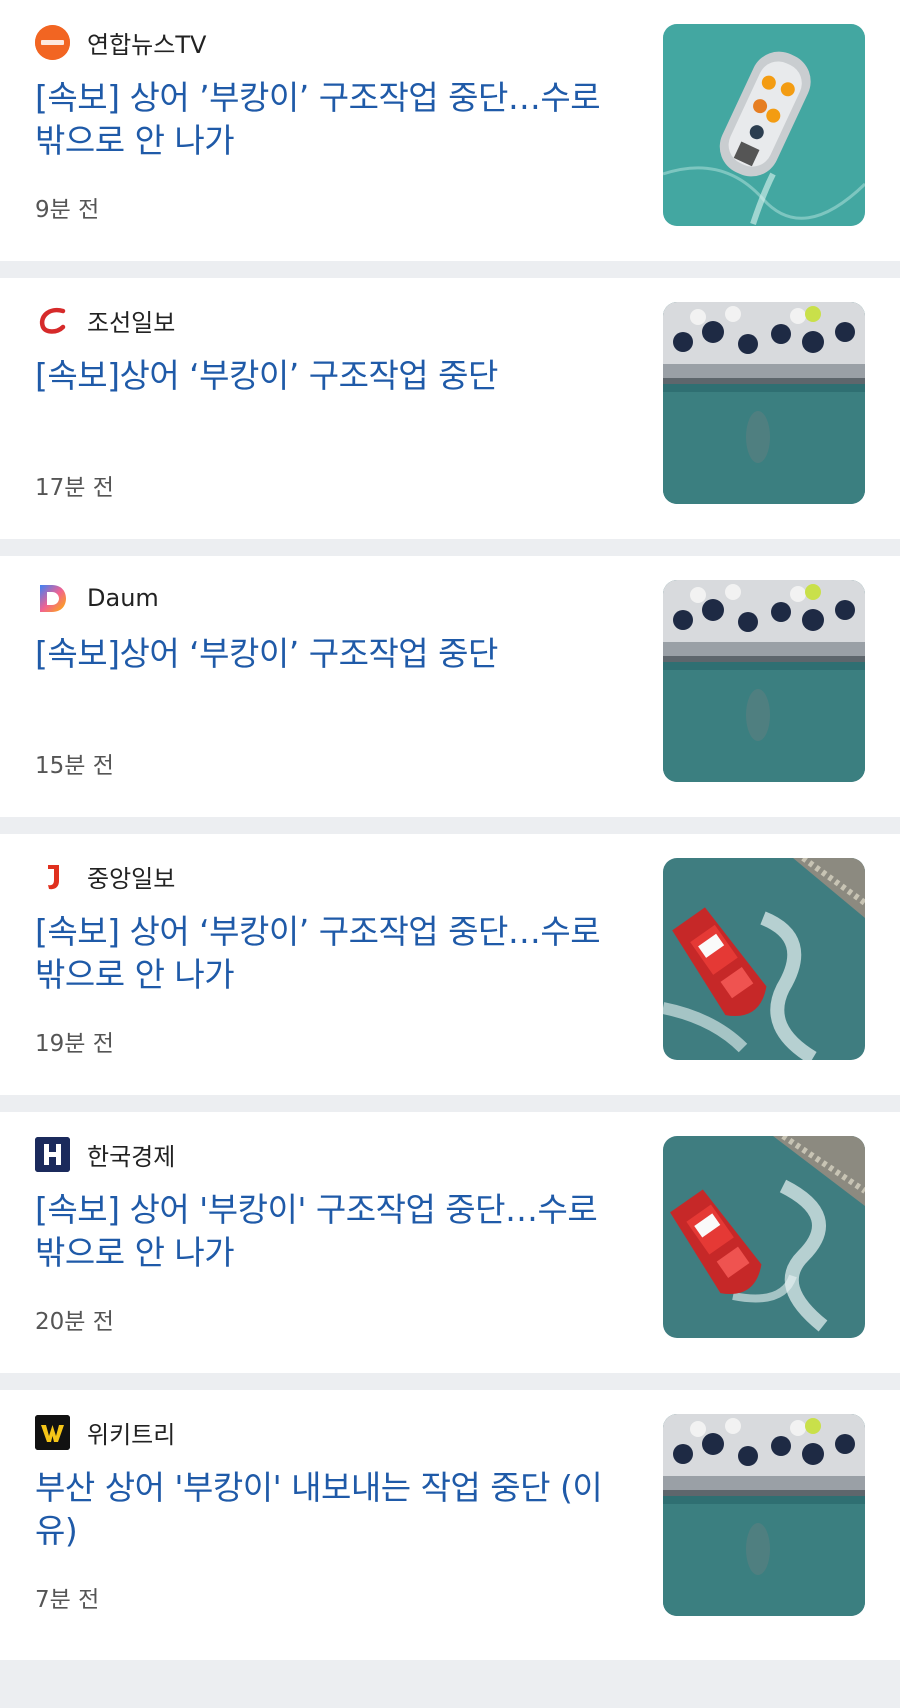 This screenshot has height=1708, width=900. I want to click on boat-rescue-image, so click(764, 125).